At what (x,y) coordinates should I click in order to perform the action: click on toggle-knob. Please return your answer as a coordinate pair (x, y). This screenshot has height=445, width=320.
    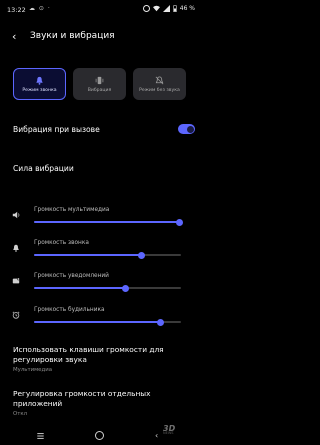
    Looking at the image, I should click on (190, 129).